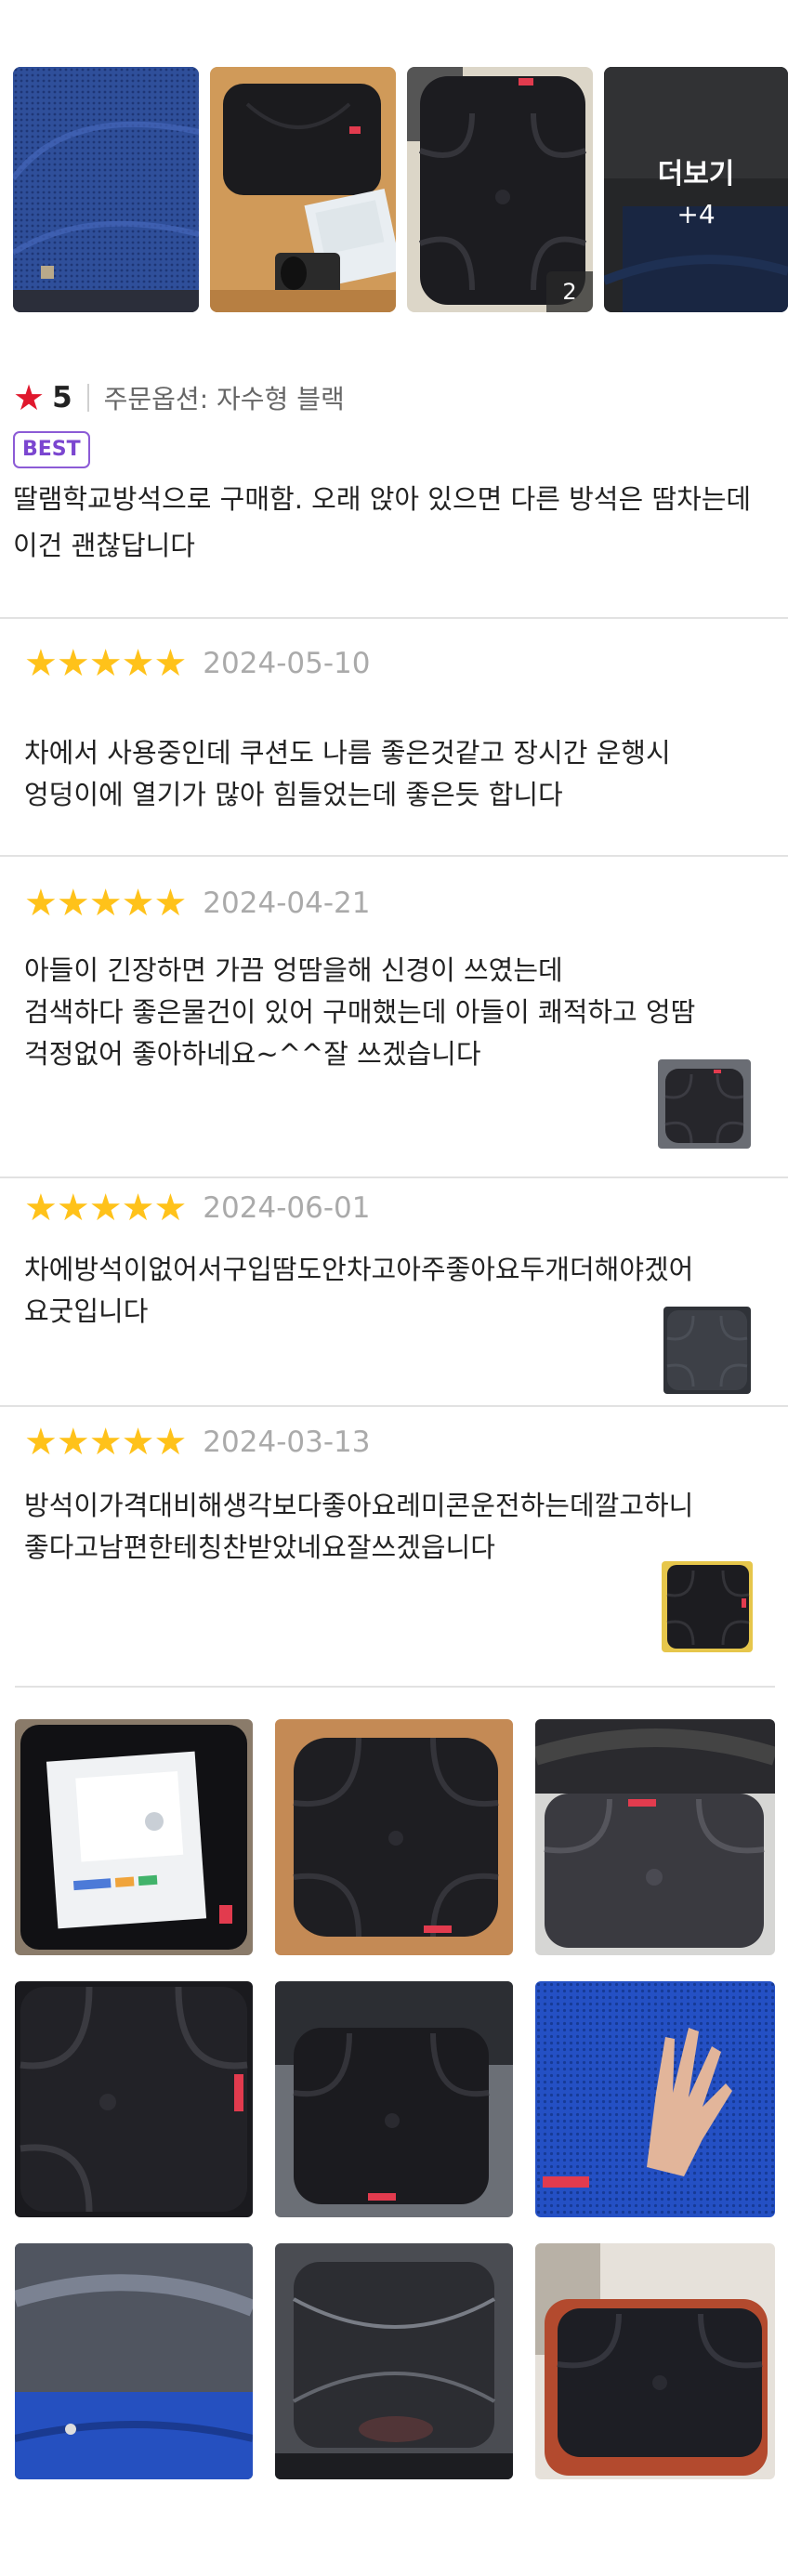 The height and width of the screenshot is (2576, 788). Describe the element at coordinates (29, 397) in the screenshot. I see `star-icon: ★` at that location.